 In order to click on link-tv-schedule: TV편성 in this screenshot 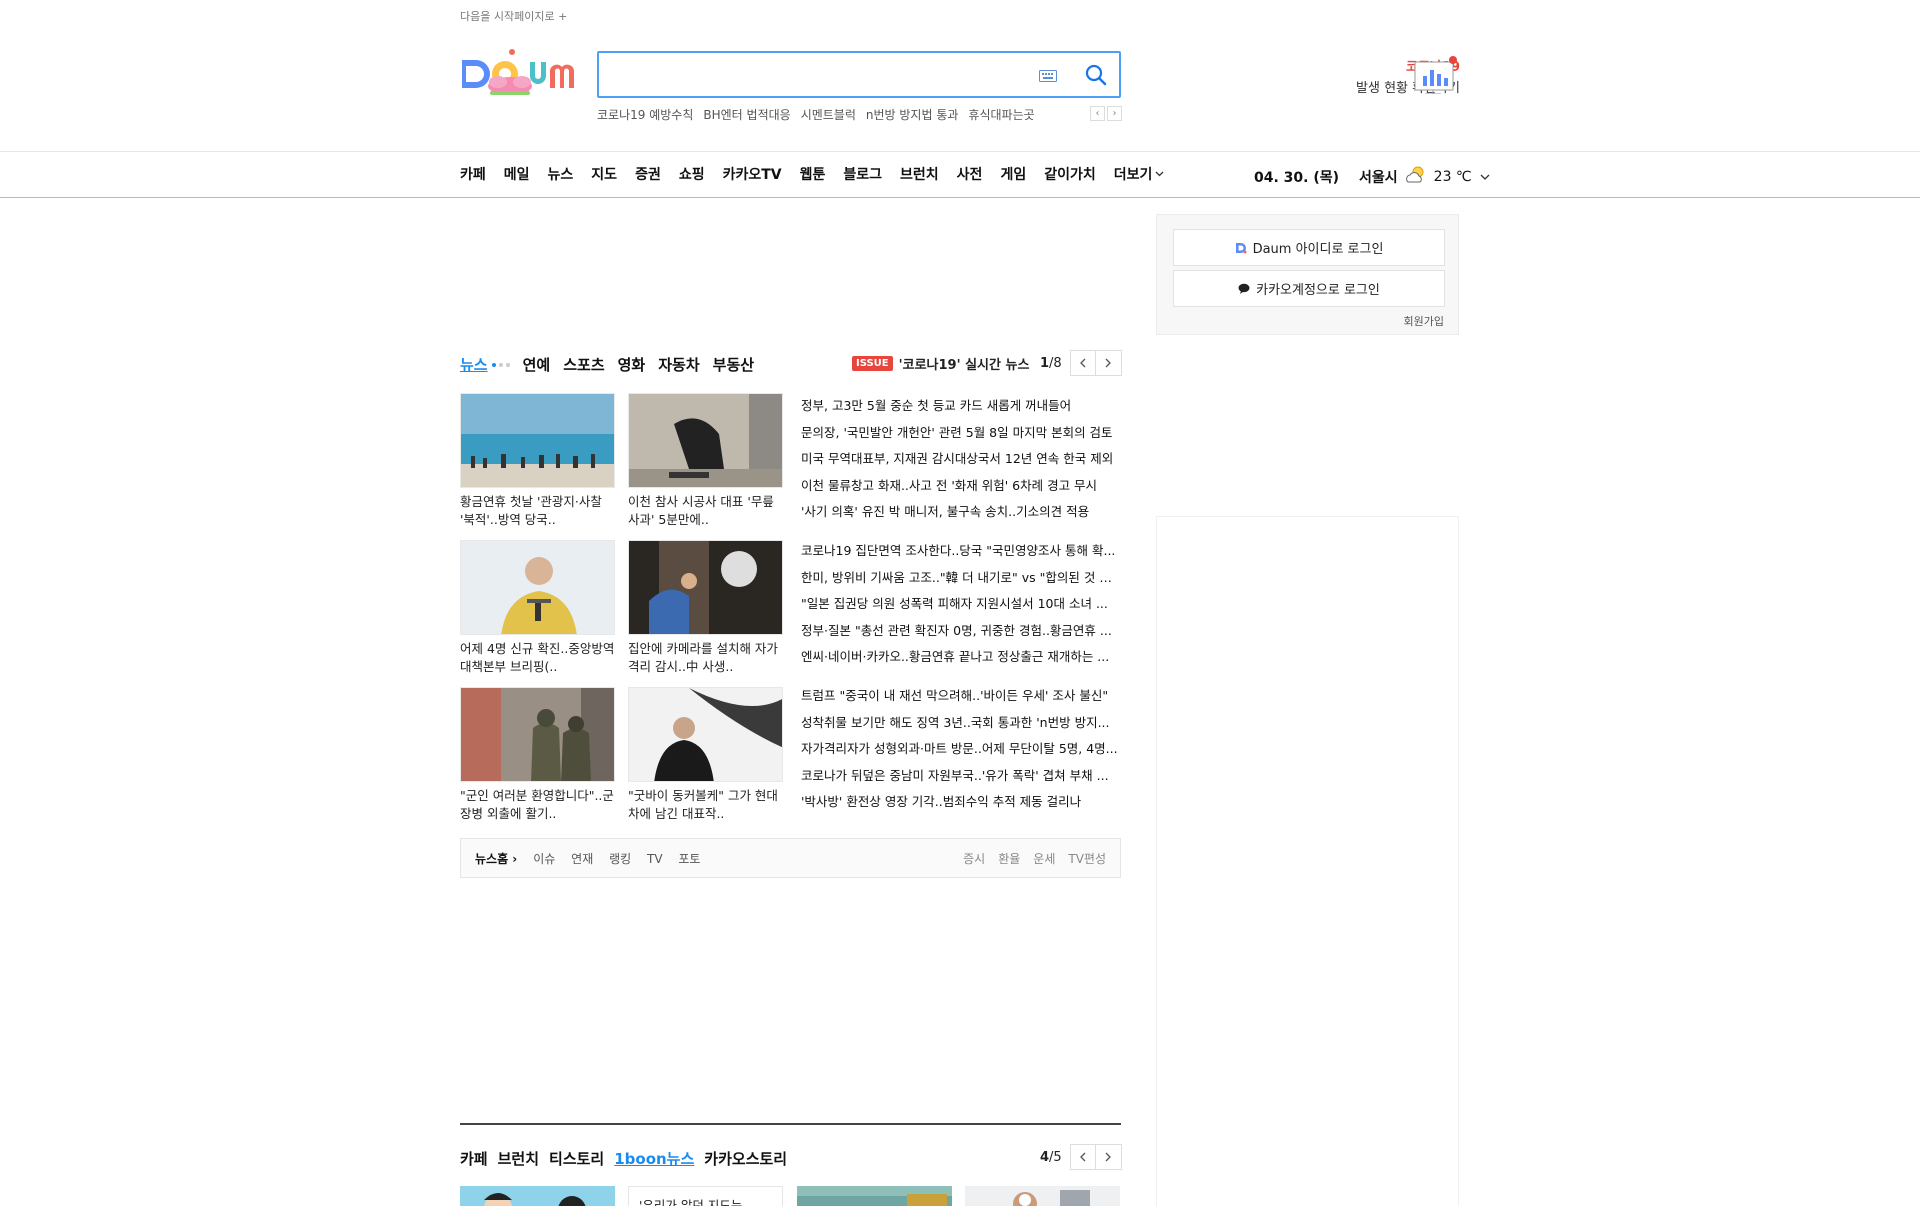, I will do `click(1087, 858)`.